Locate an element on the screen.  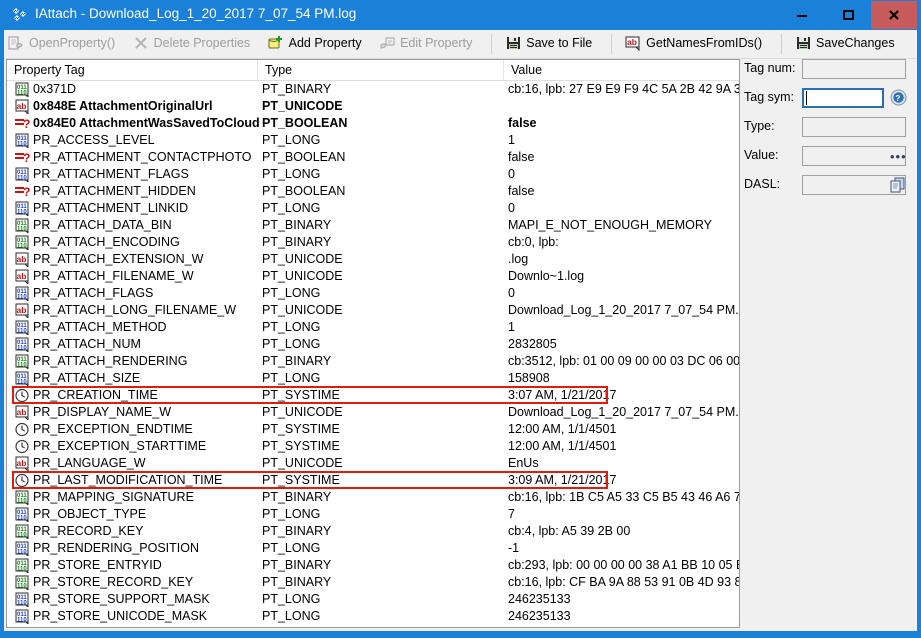
table-row: 011 110 PR_ATTACH_NUM PT_LONG 2832805 is located at coordinates (373, 344).